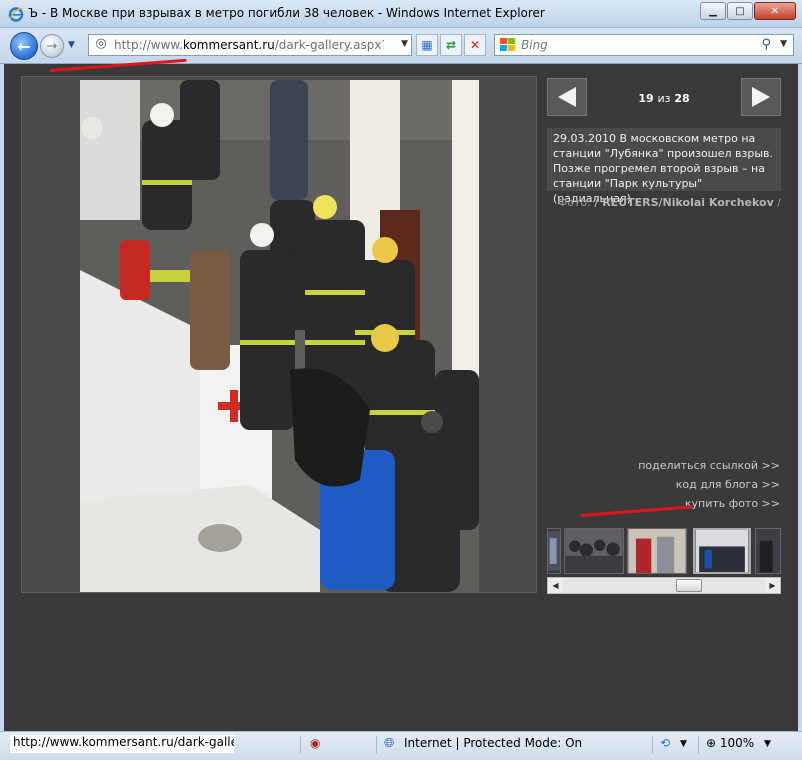  Describe the element at coordinates (722, 551) in the screenshot. I see `thumbnail-active` at that location.